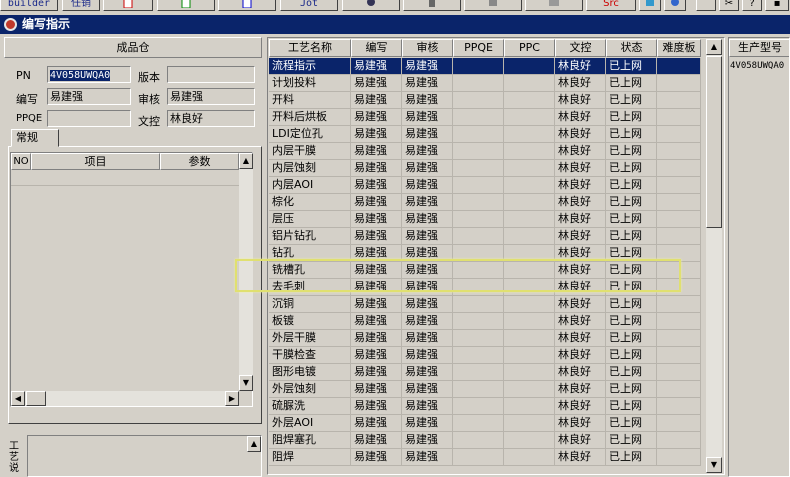  I want to click on cell-process-name: 层压, so click(310, 219).